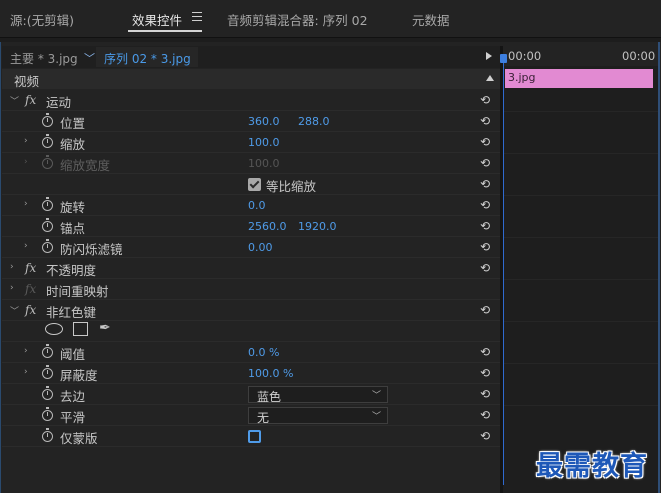 This screenshot has height=493, width=661. What do you see at coordinates (639, 56) in the screenshot?
I see `timecode-end: 00:00` at bounding box center [639, 56].